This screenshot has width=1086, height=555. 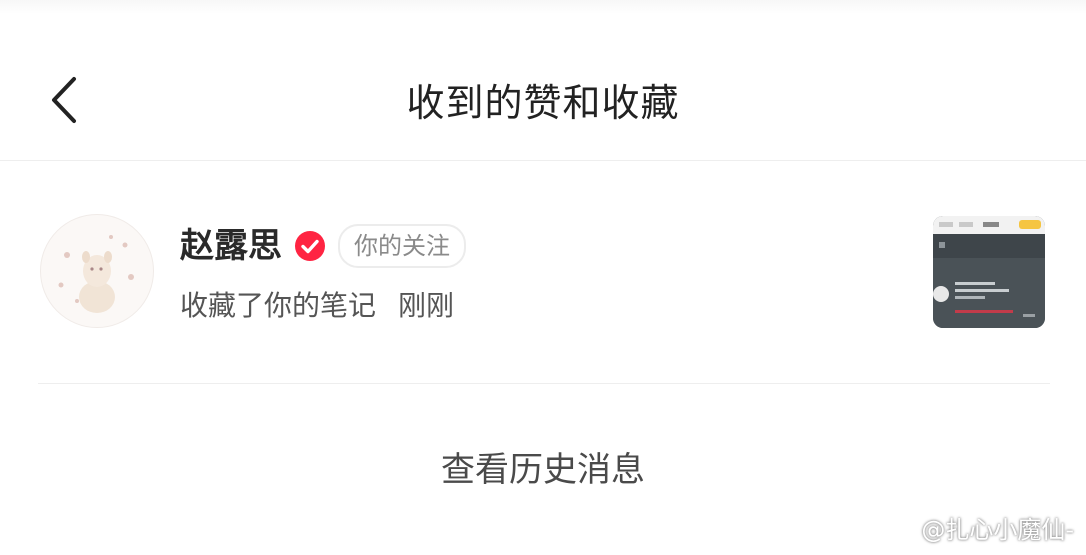 I want to click on watermark: @扎心小魔仙-, so click(x=979, y=530).